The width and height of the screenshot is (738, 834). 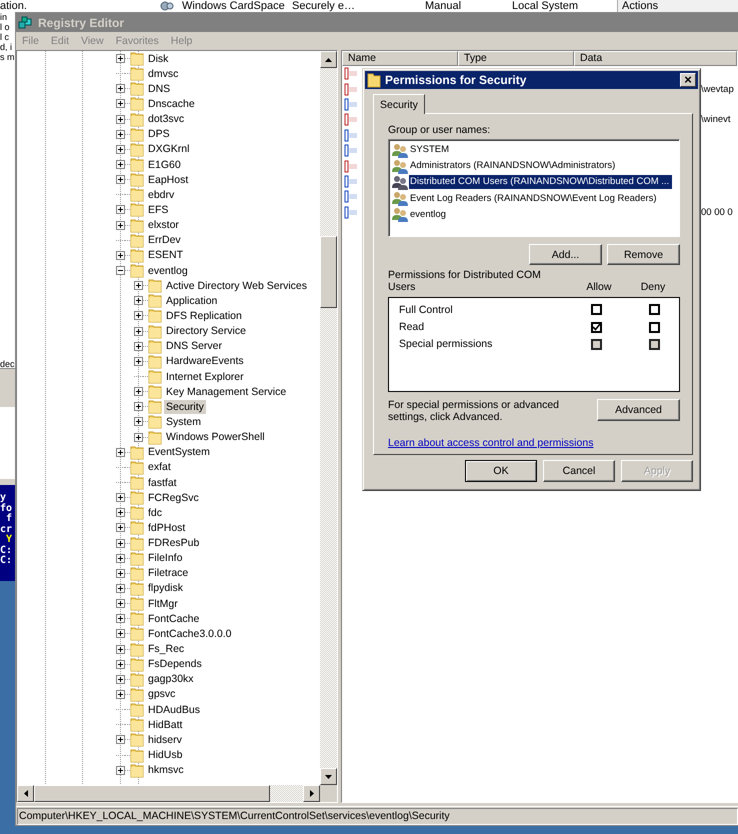 What do you see at coordinates (158, 59) in the screenshot?
I see `tree-item: Disk` at bounding box center [158, 59].